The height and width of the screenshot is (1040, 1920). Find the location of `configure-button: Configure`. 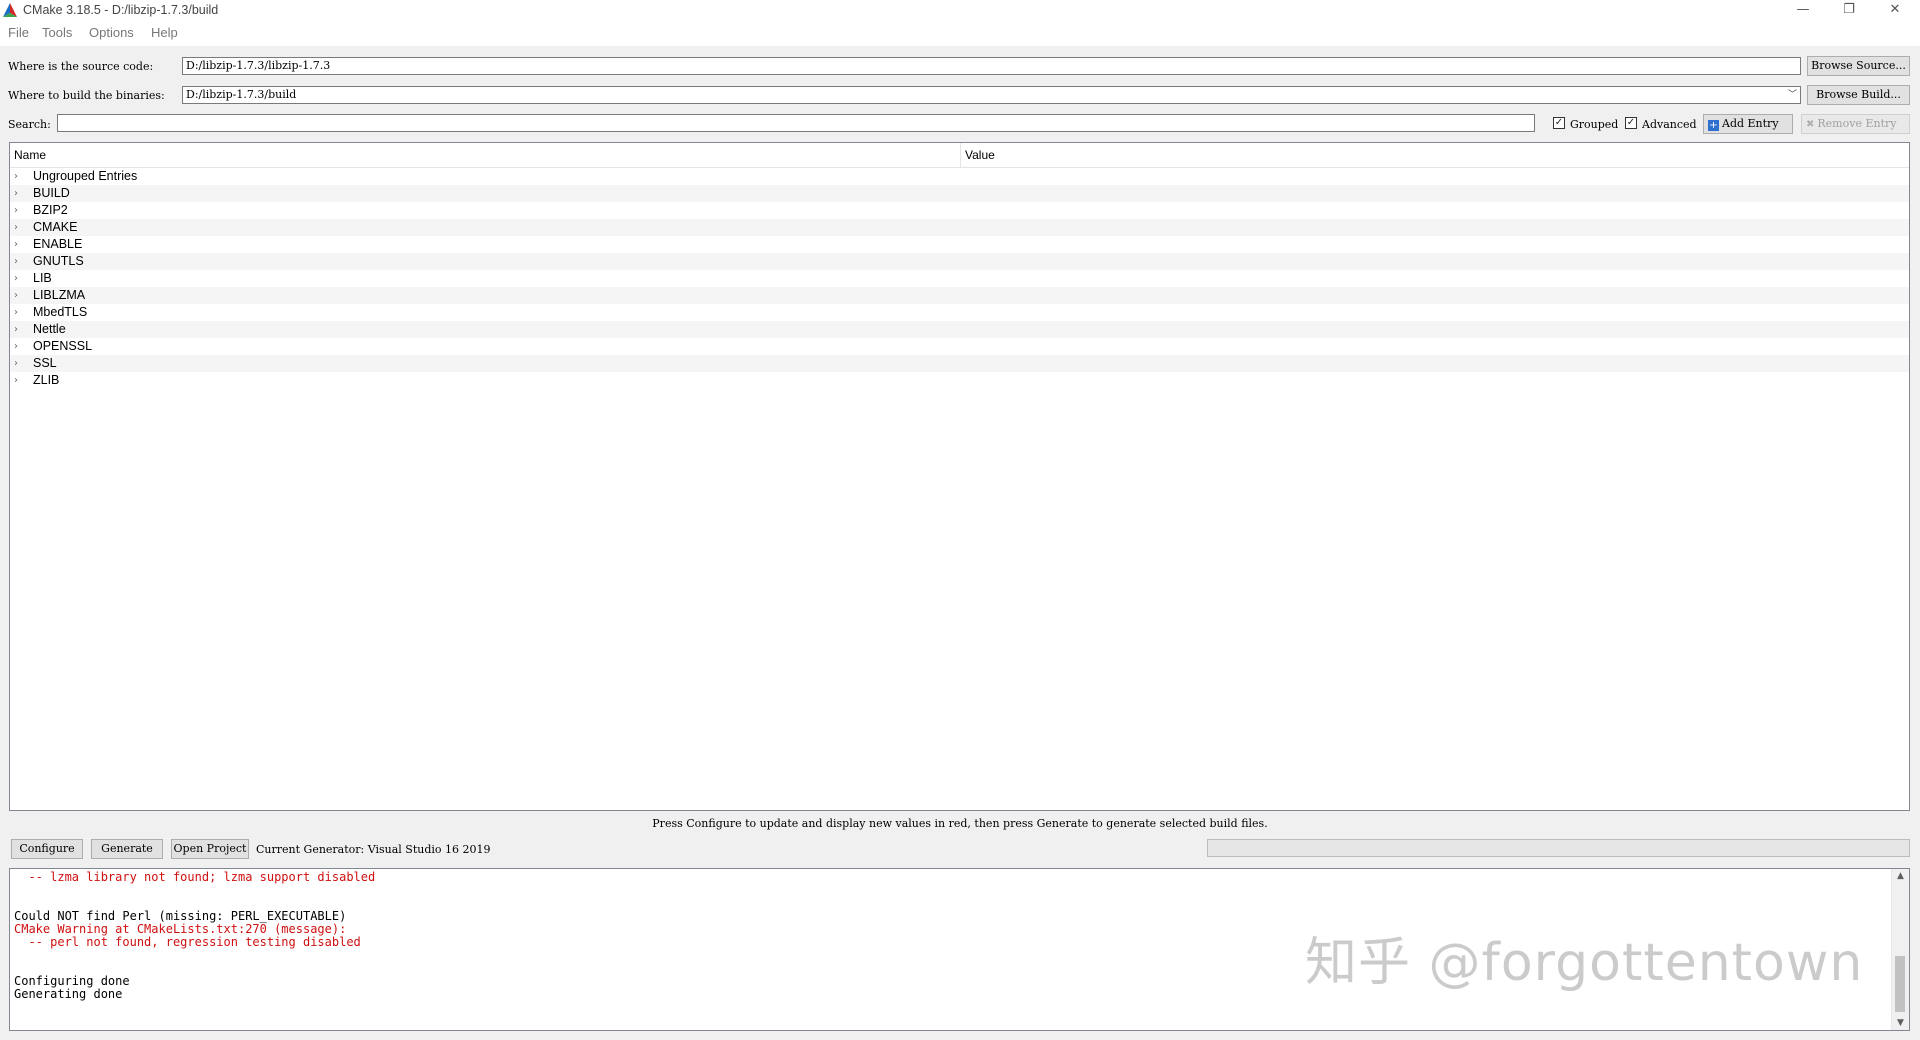

configure-button: Configure is located at coordinates (47, 849).